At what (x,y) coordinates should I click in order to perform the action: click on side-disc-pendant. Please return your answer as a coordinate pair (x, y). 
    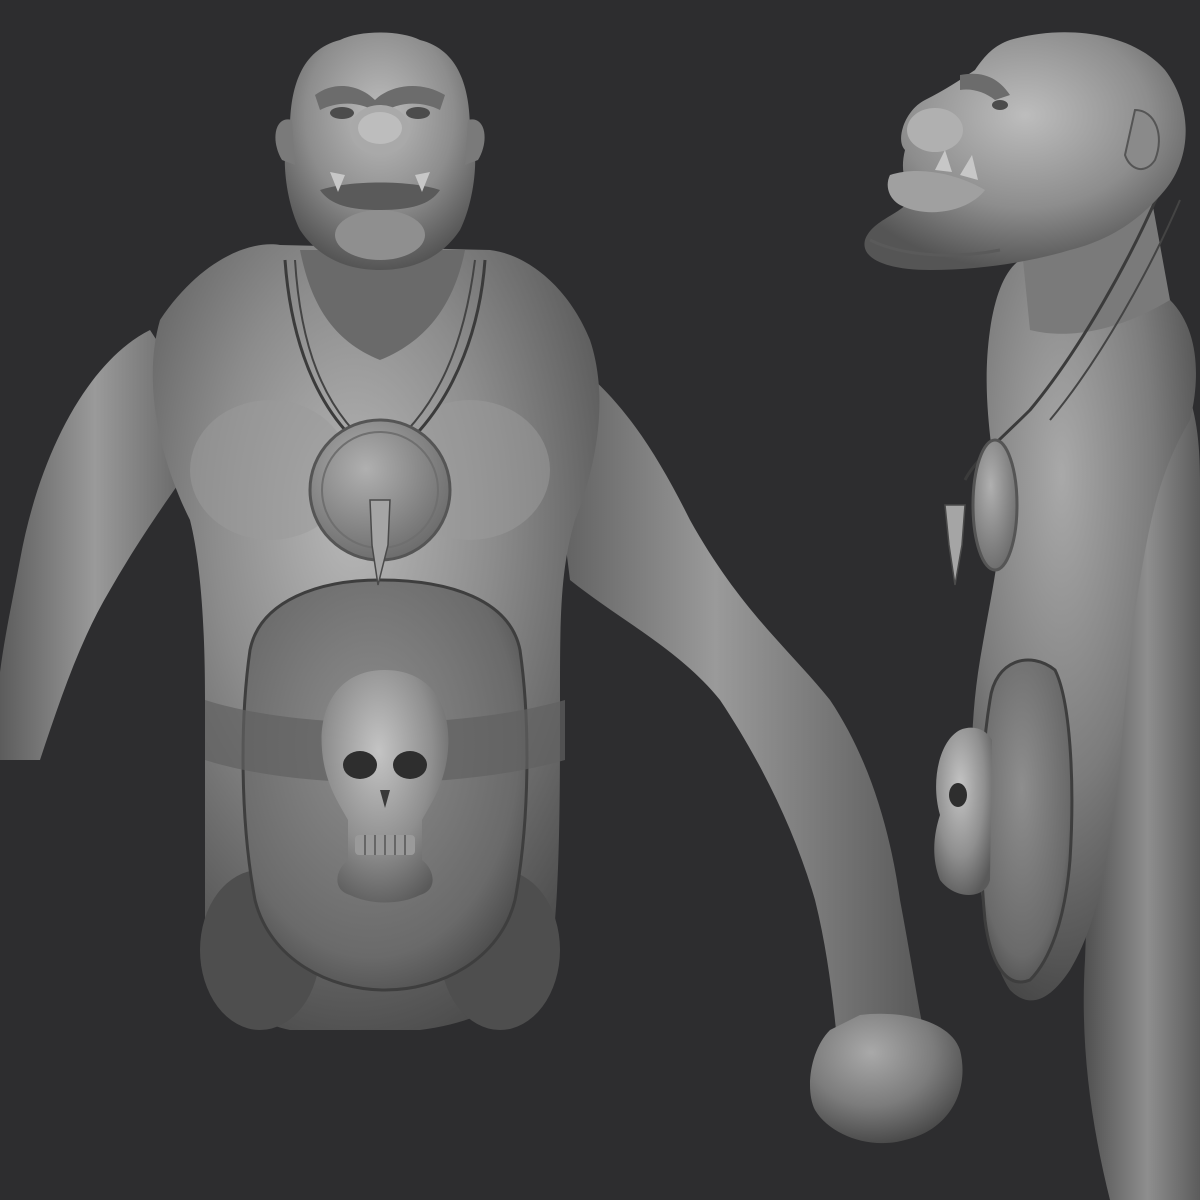
    Looking at the image, I should click on (995, 505).